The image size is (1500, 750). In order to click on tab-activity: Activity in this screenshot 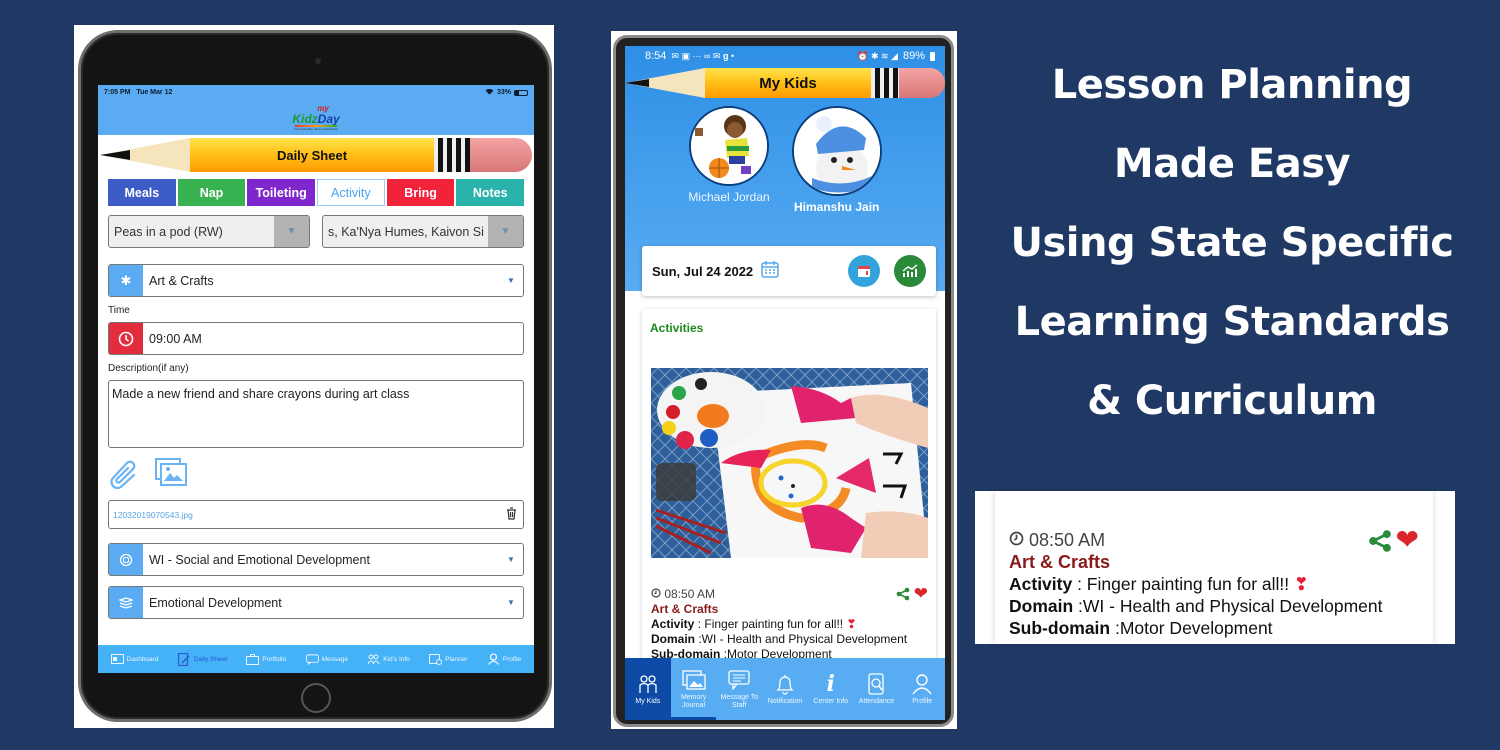, I will do `click(351, 192)`.